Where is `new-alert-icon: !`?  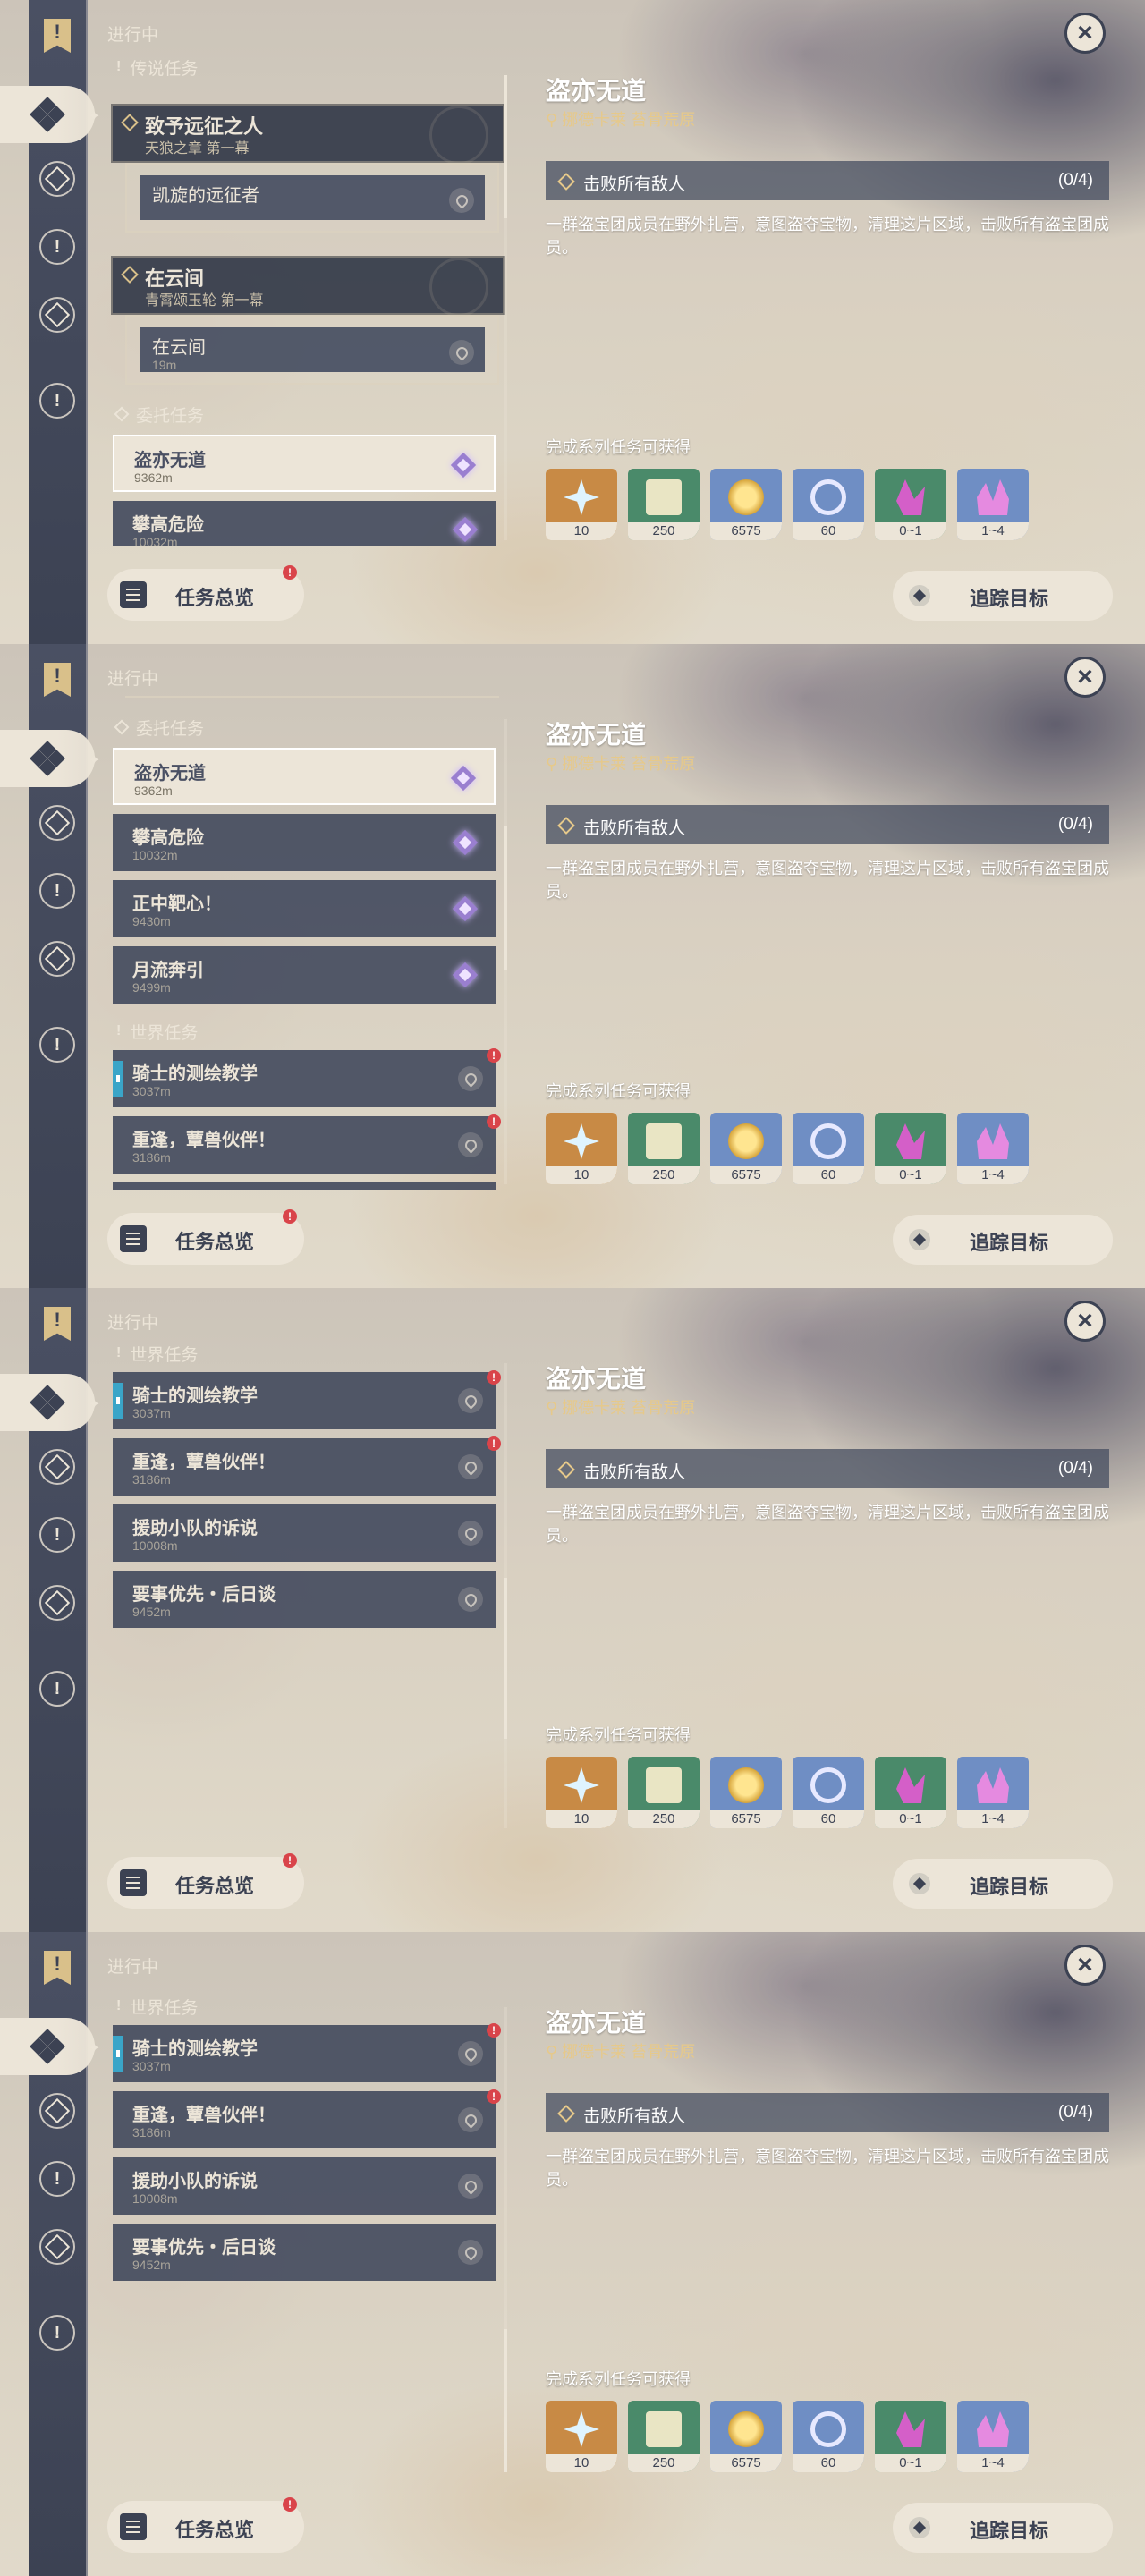
new-alert-icon: ! is located at coordinates (494, 2030).